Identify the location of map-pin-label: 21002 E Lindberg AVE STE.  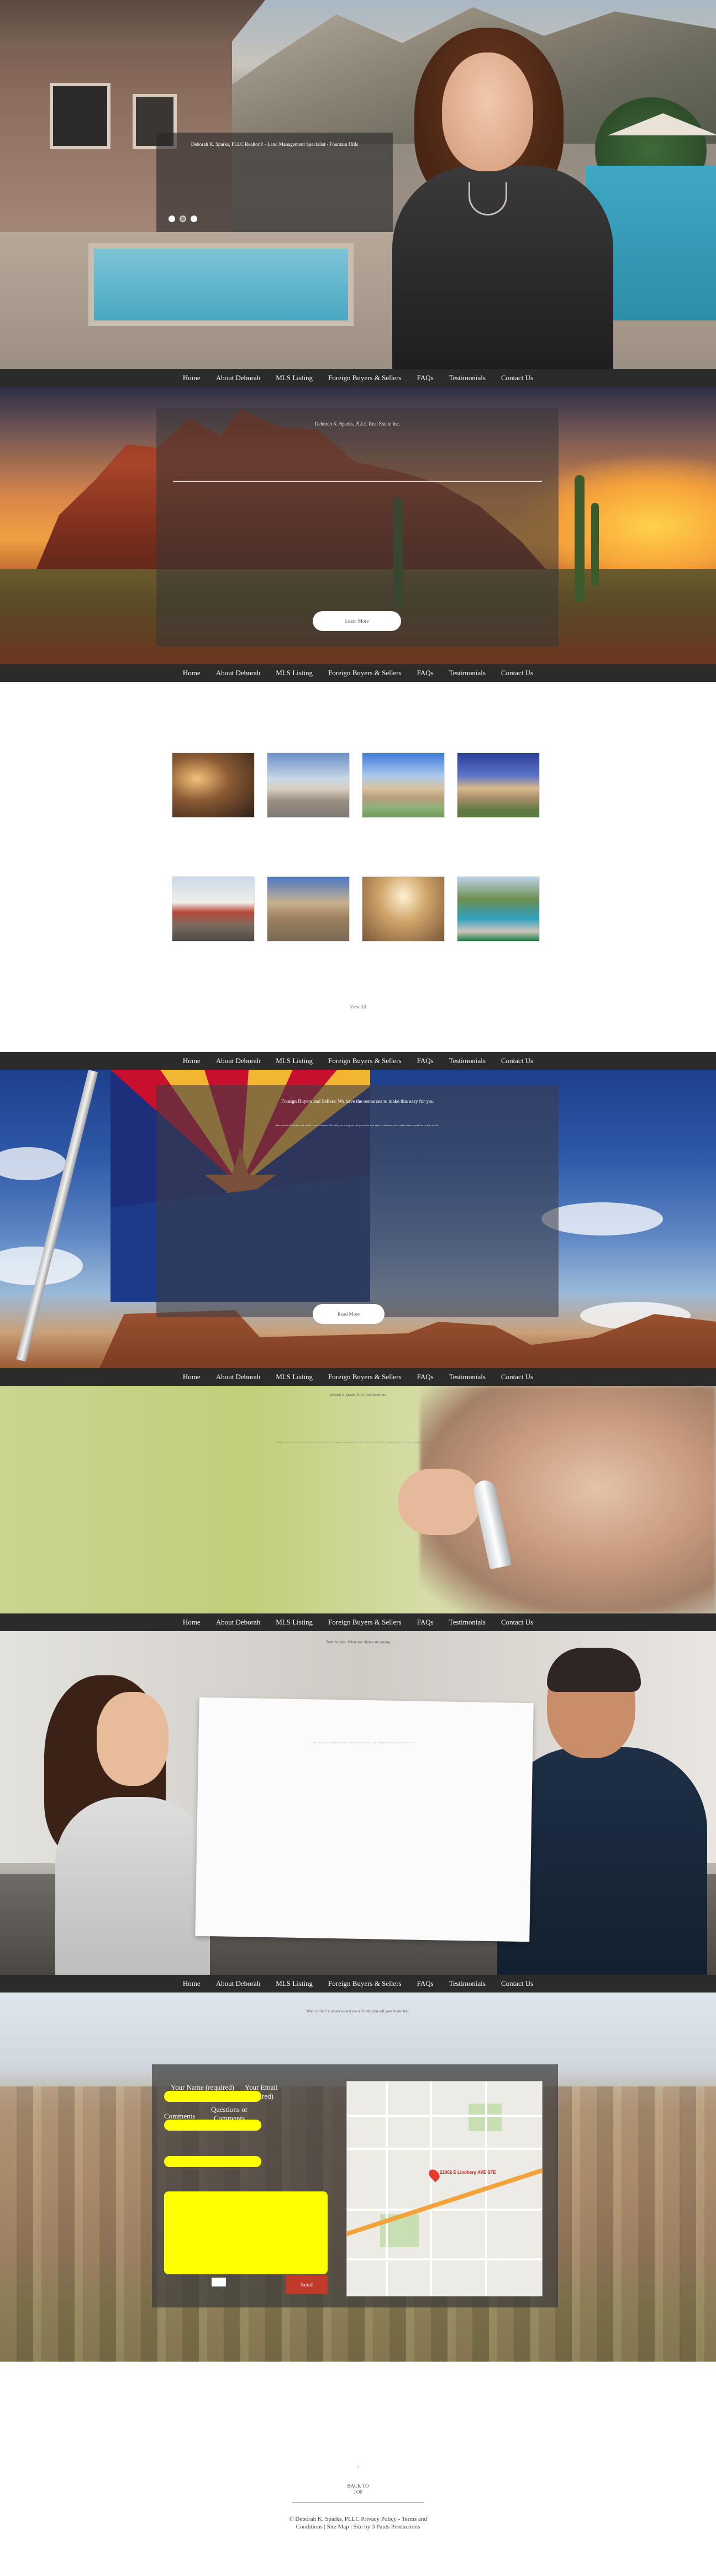
(468, 2172).